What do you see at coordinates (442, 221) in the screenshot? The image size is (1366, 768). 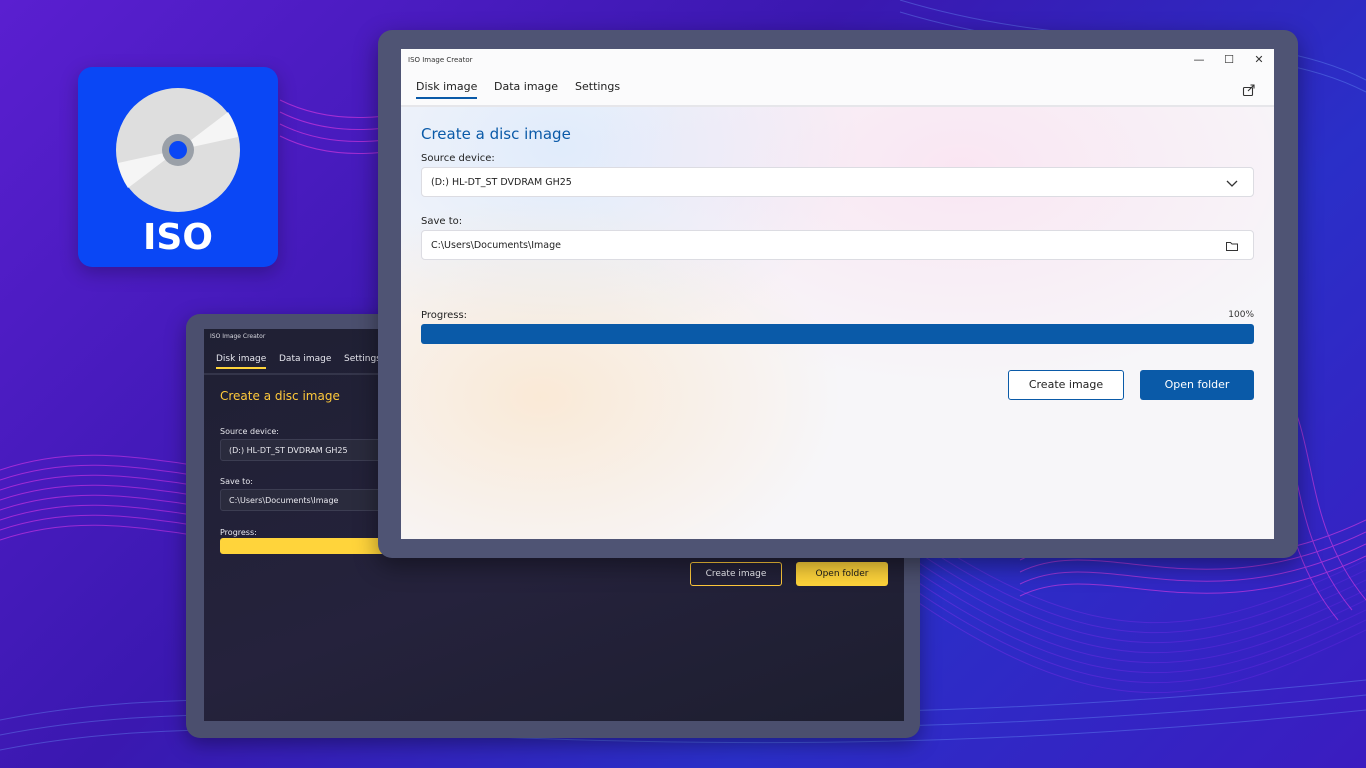 I see `save-to-label: Save to:` at bounding box center [442, 221].